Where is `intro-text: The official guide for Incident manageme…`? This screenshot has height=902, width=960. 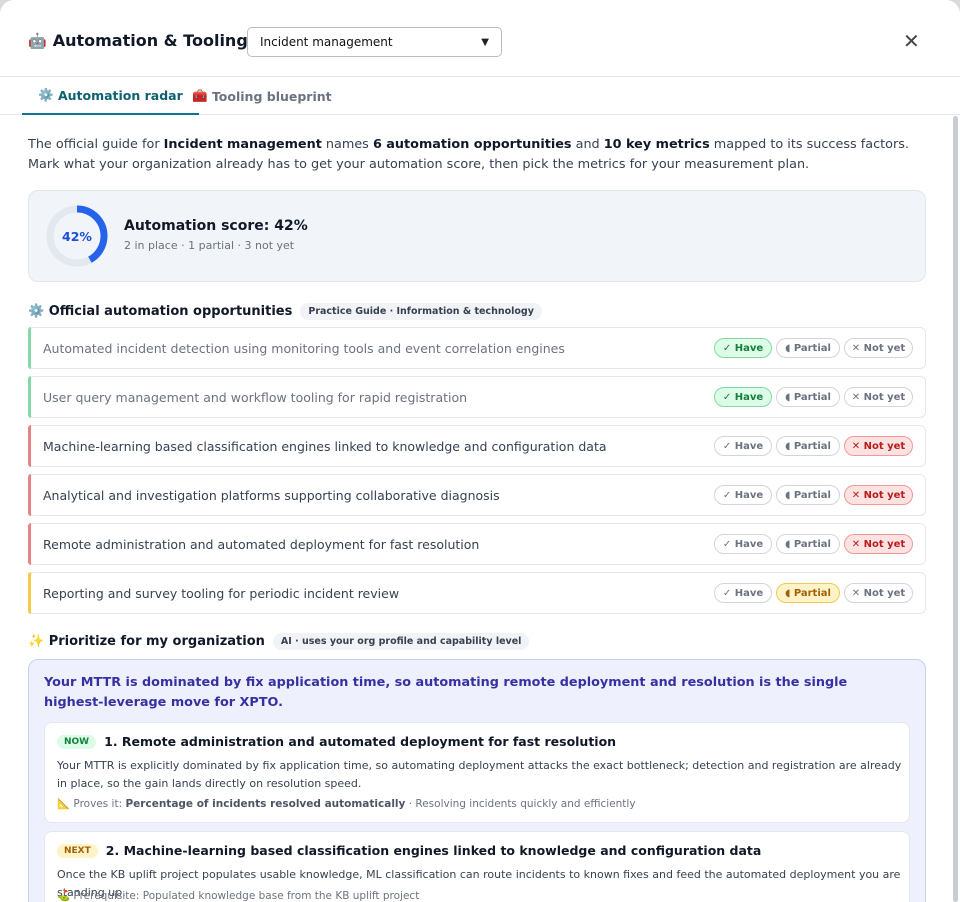 intro-text: The official guide for Incident manageme… is located at coordinates (468, 154).